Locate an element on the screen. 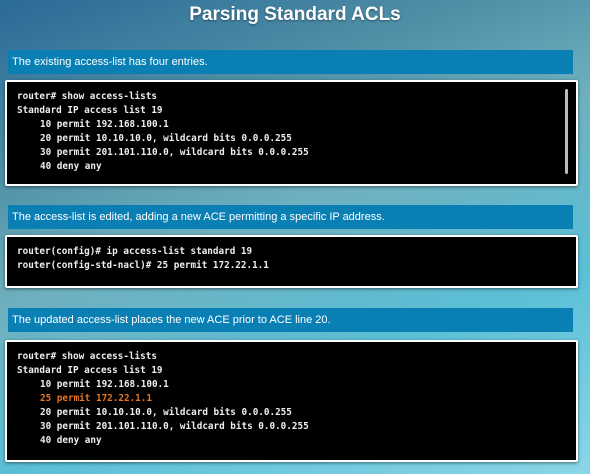 This screenshot has width=590, height=474. highlighted-new-ace-line: 25 permit 172.22.1.1 is located at coordinates (96, 398).